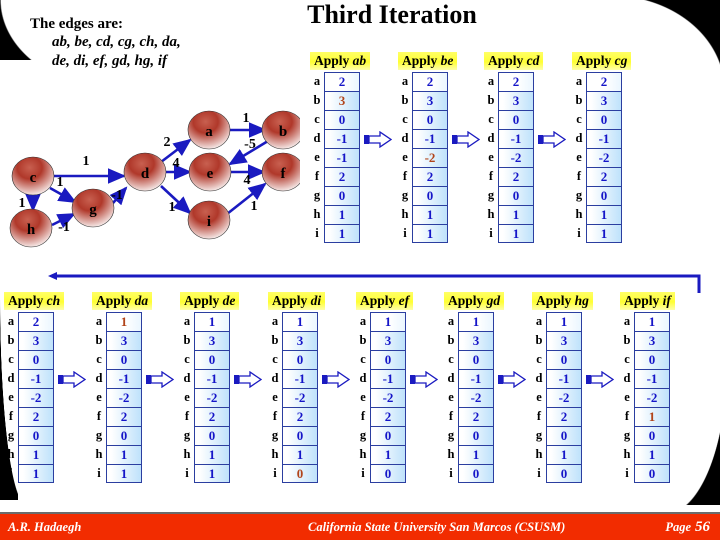 The width and height of the screenshot is (720, 540). Describe the element at coordinates (45, 526) in the screenshot. I see `footer-author: A.R. Hadaegh` at that location.